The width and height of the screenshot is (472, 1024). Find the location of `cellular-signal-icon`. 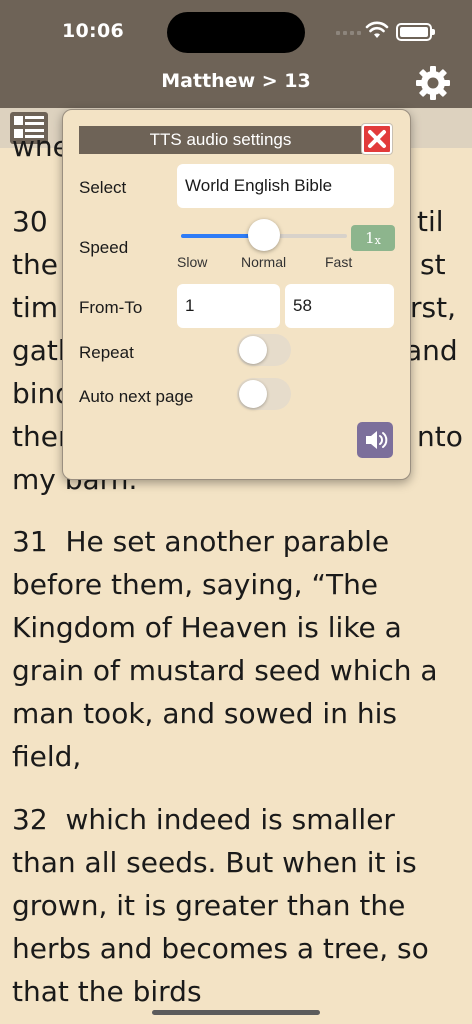

cellular-signal-icon is located at coordinates (348, 33).